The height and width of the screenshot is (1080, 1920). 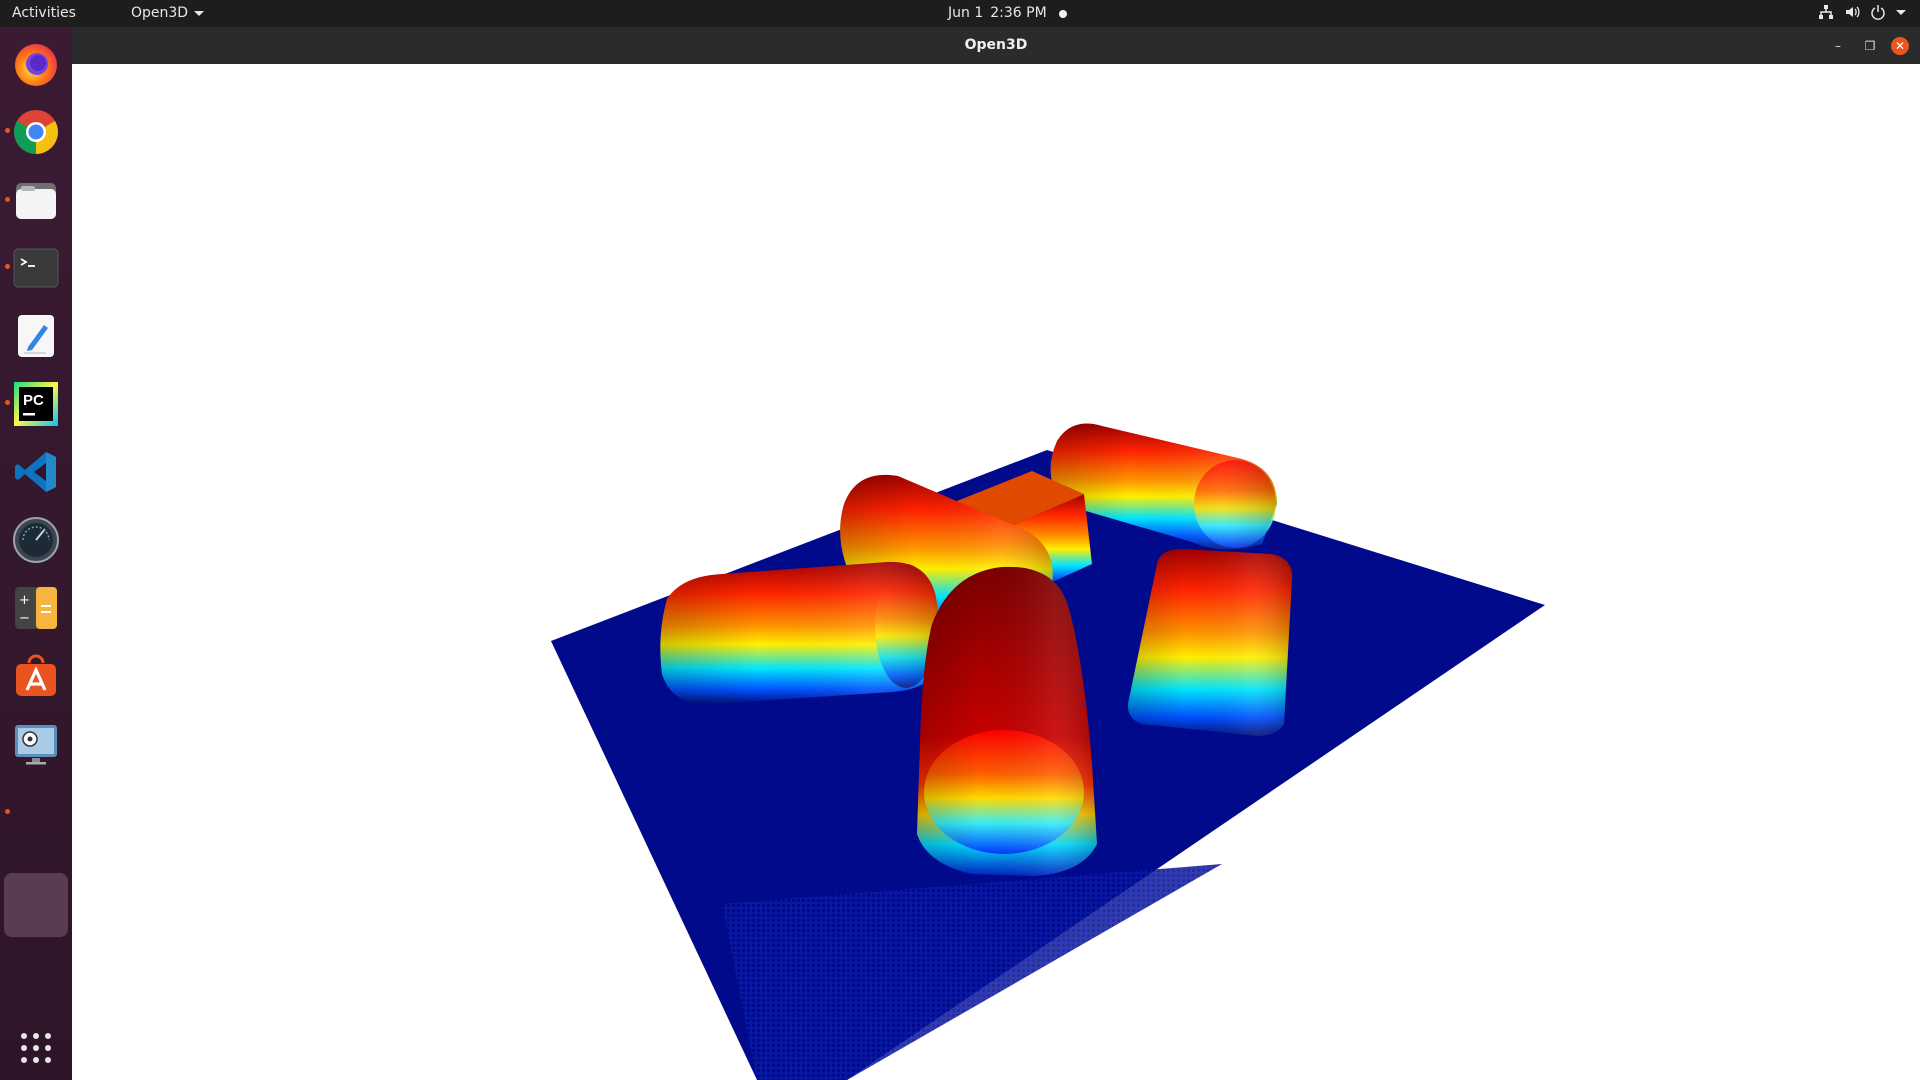 I want to click on top-bar: Activities Open3D Jun 1 2:36 PM, so click(x=960, y=13).